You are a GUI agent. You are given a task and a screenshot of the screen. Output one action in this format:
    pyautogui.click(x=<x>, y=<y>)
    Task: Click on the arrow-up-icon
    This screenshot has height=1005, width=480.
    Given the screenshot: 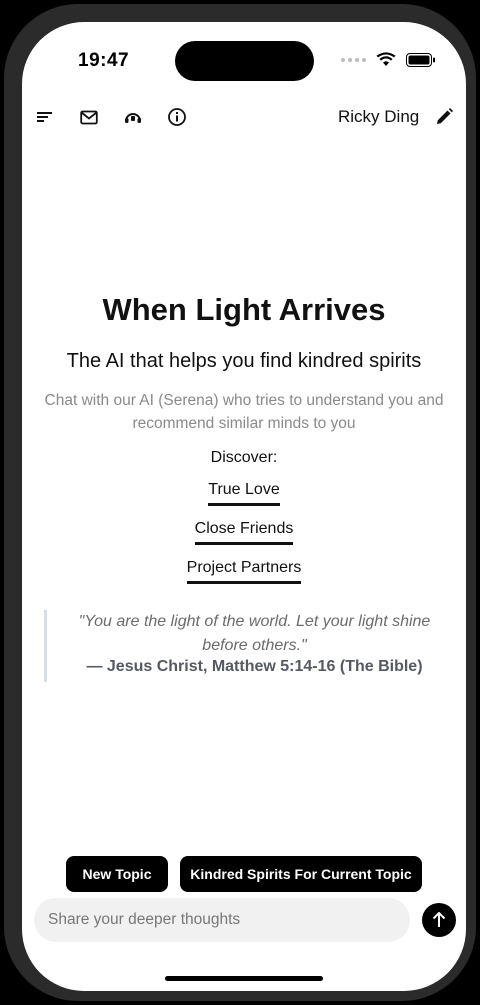 What is the action you would take?
    pyautogui.click(x=439, y=919)
    